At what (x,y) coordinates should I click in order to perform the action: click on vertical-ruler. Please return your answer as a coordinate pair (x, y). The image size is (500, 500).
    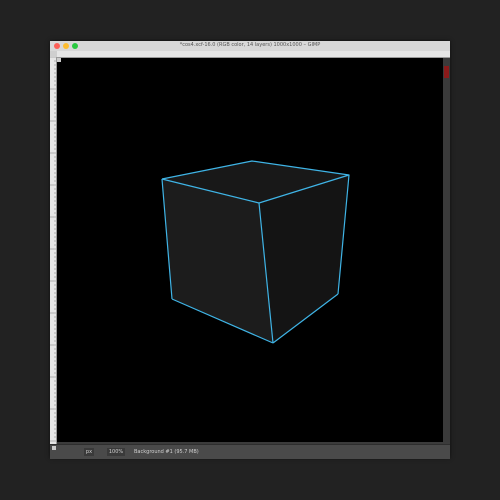
    Looking at the image, I should click on (53, 250).